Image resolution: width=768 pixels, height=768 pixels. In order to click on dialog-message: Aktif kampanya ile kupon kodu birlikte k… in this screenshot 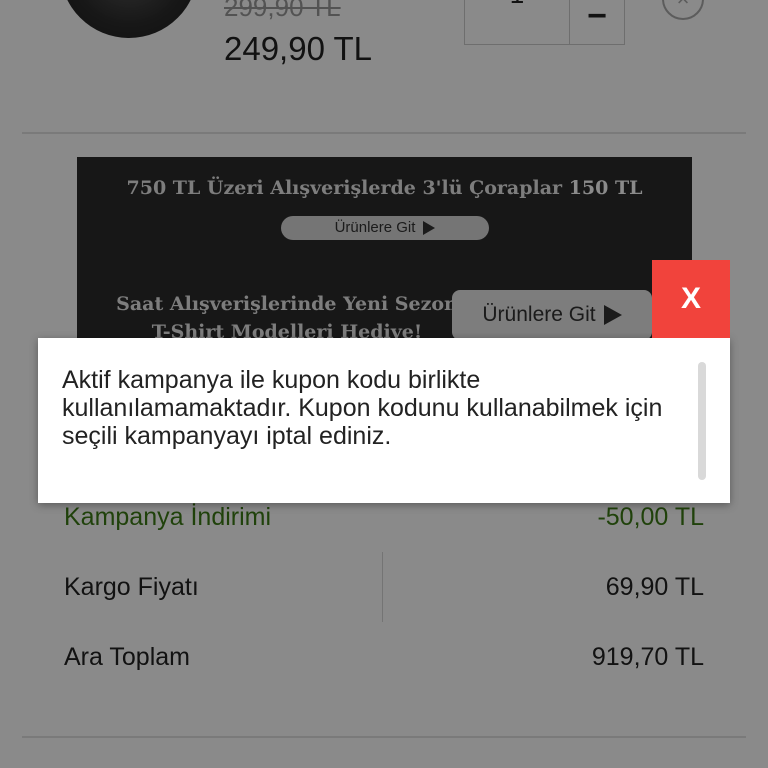, I will do `click(362, 408)`.